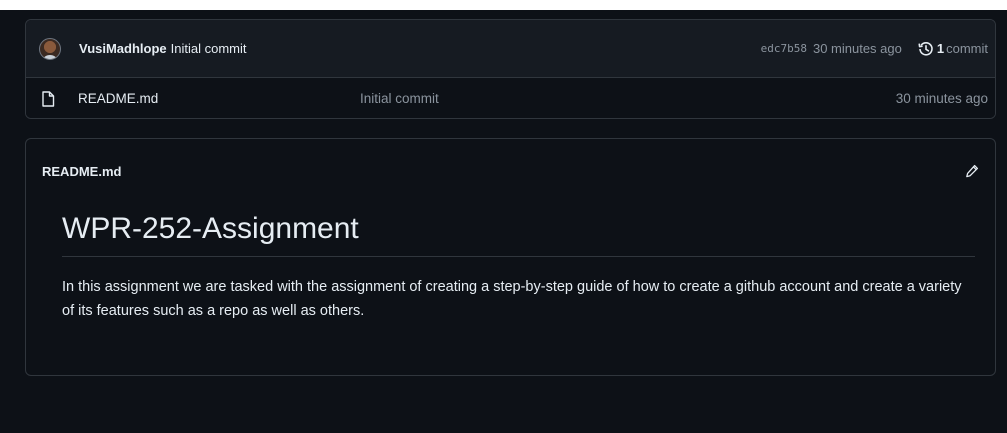 This screenshot has height=433, width=1007. I want to click on readme-header: README.md, so click(510, 171).